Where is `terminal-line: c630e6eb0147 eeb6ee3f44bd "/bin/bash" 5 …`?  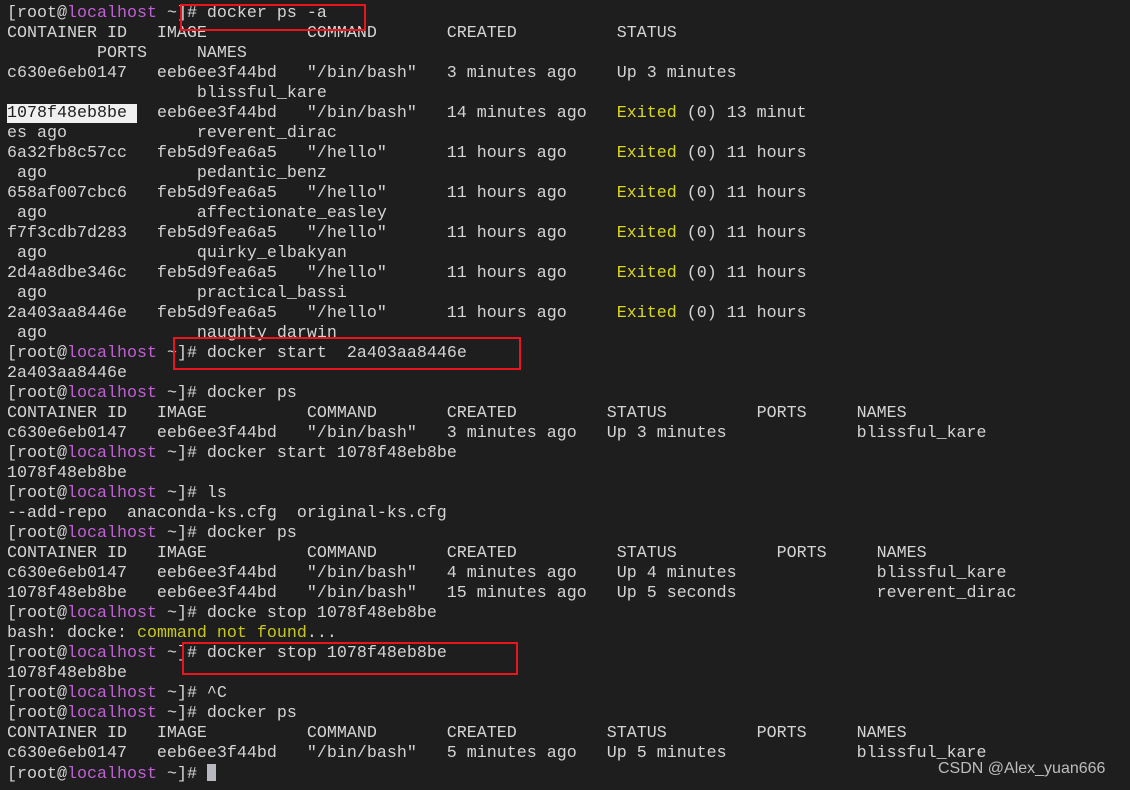
terminal-line: c630e6eb0147 eeb6ee3f44bd "/bin/bash" 5 … is located at coordinates (512, 754).